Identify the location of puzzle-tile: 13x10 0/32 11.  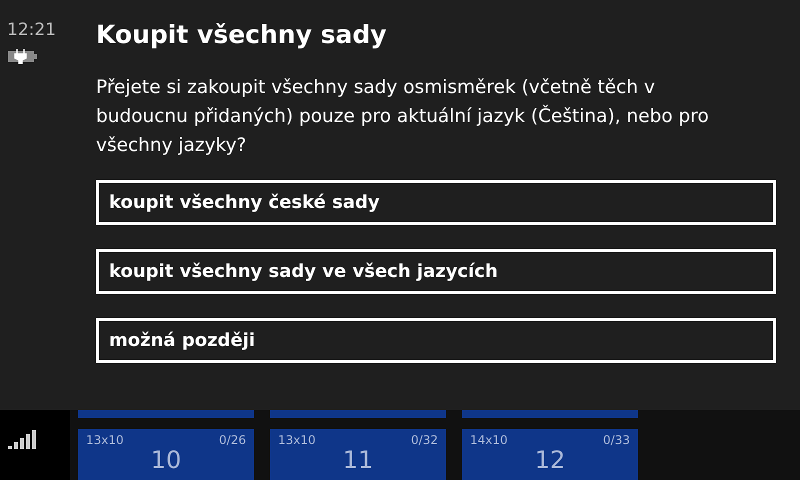
(358, 454).